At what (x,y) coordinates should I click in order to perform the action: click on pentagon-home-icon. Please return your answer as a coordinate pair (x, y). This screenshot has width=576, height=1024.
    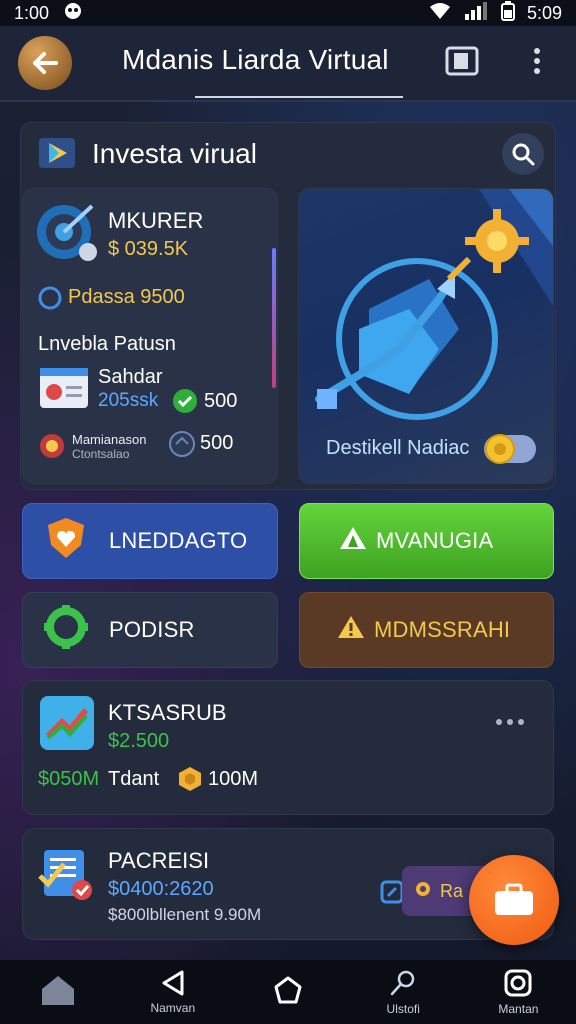
    Looking at the image, I should click on (288, 990).